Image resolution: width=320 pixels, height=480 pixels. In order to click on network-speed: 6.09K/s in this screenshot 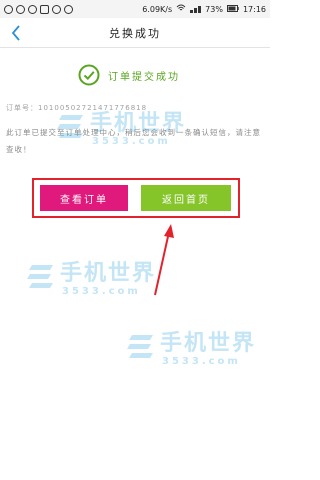, I will do `click(157, 9)`.